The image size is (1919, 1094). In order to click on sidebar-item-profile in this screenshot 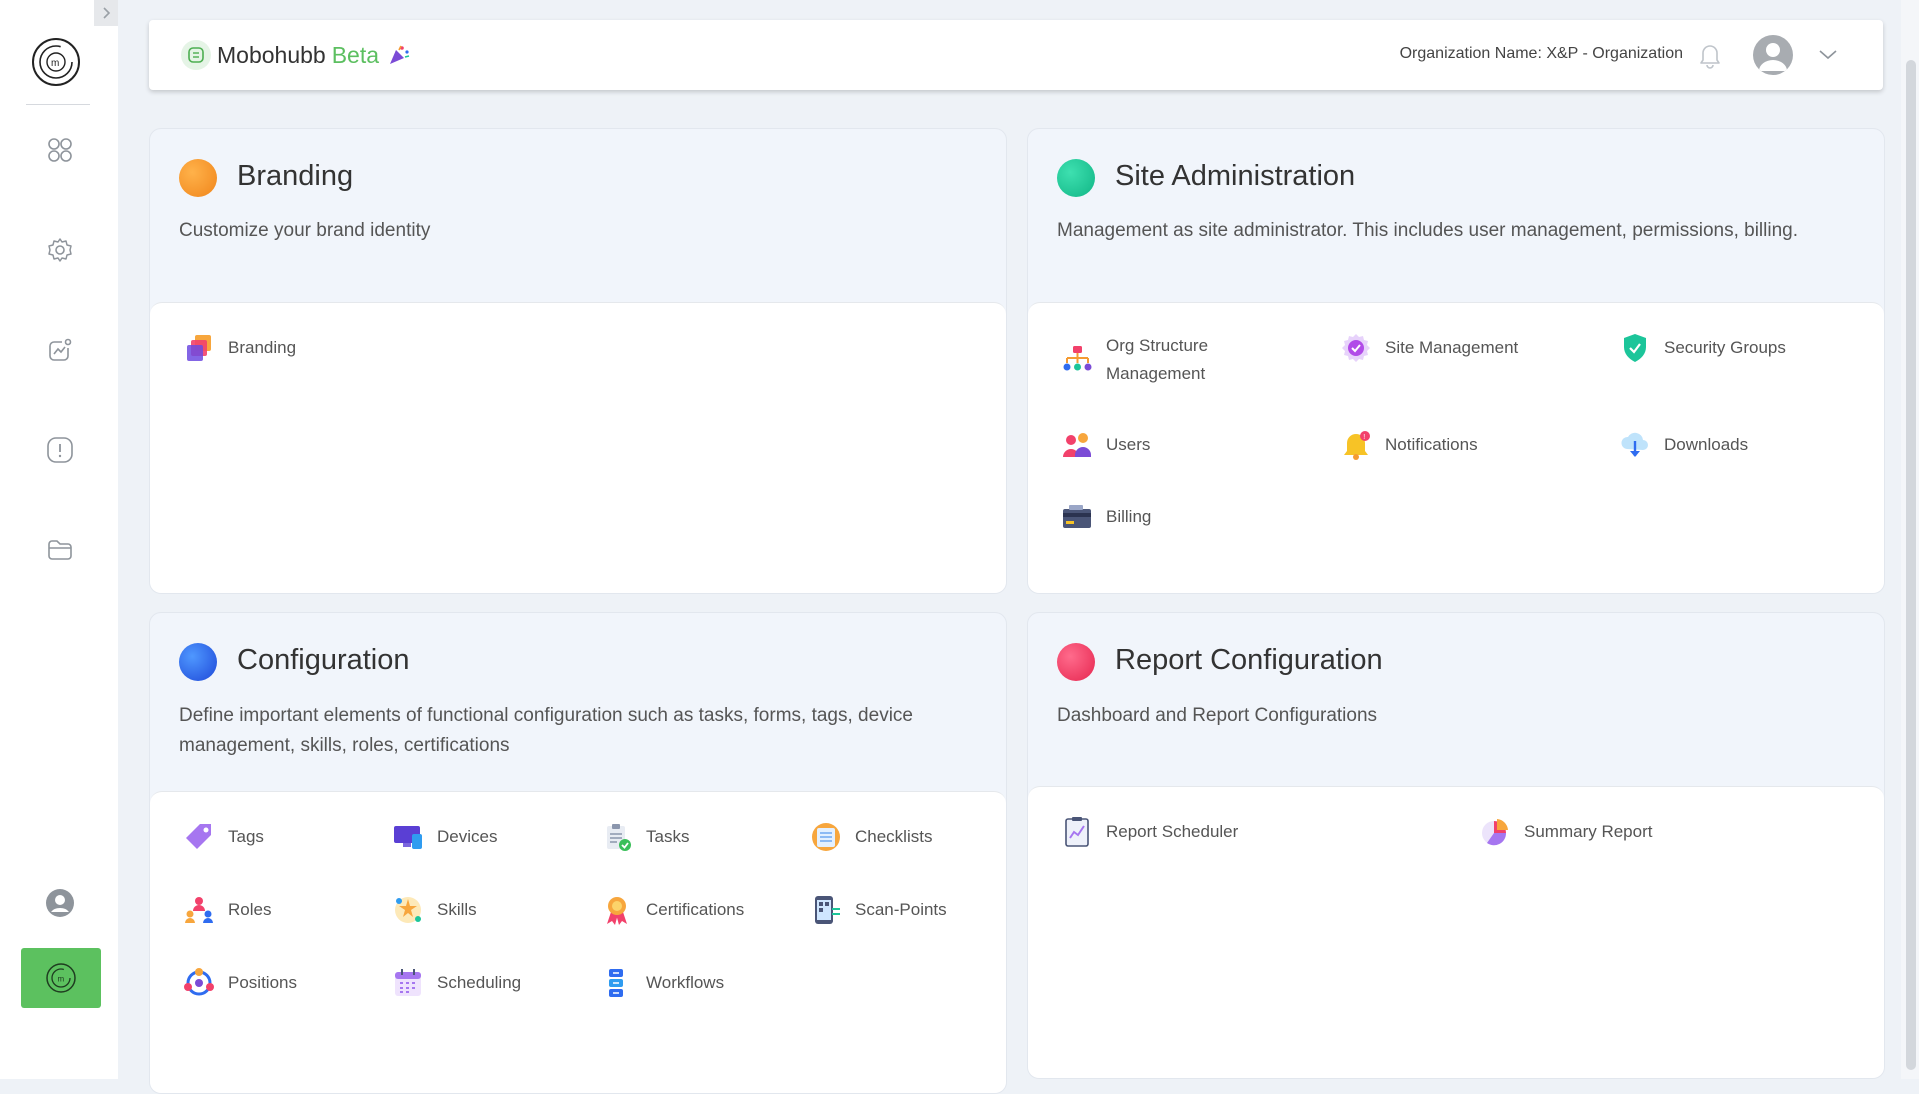, I will do `click(60, 903)`.